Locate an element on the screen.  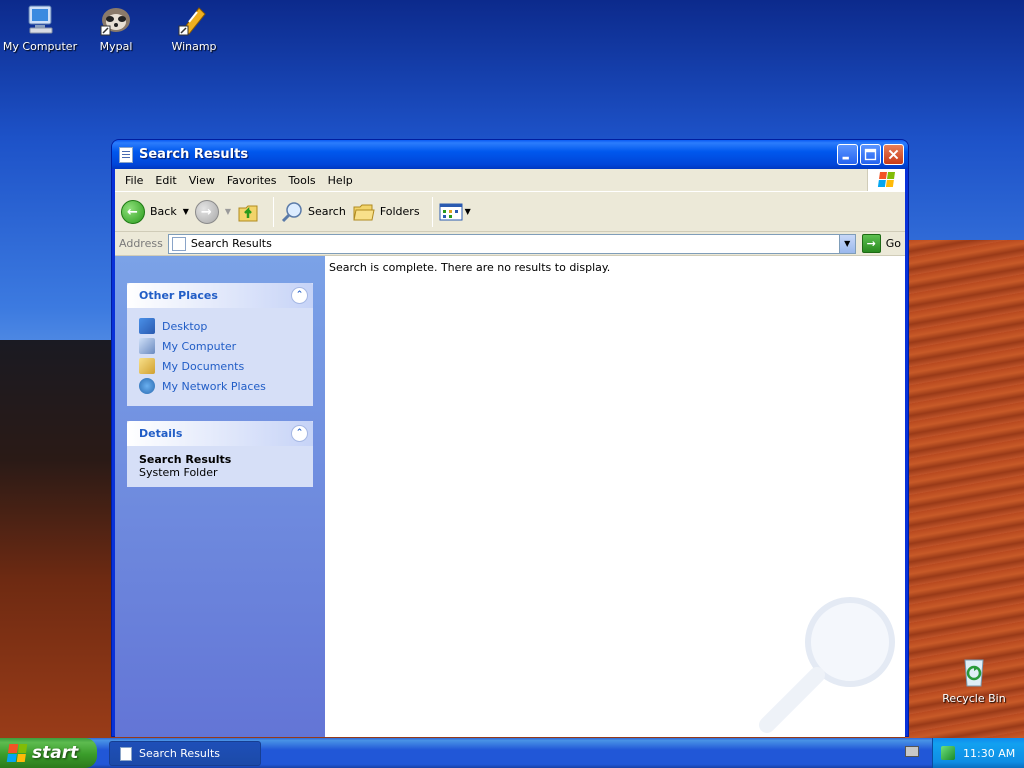
go-label: Go is located at coordinates (893, 243).